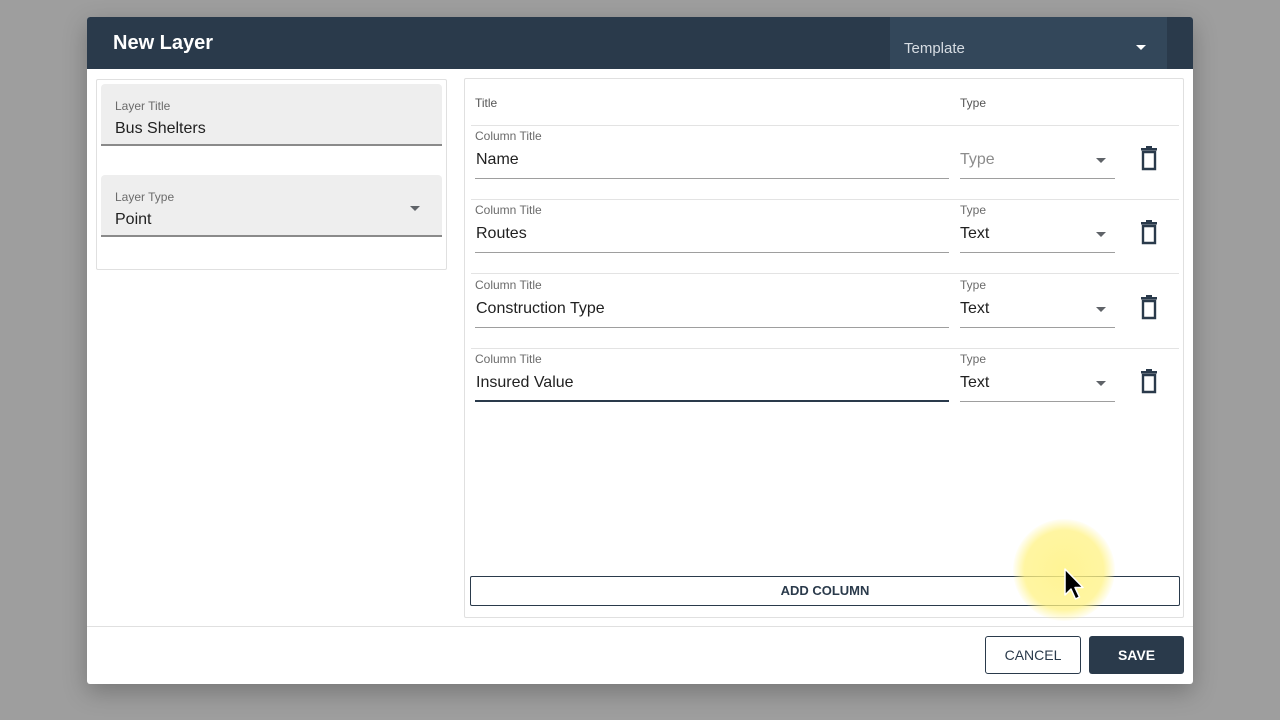 Image resolution: width=1280 pixels, height=720 pixels. Describe the element at coordinates (497, 160) in the screenshot. I see `column-title-value: Name` at that location.